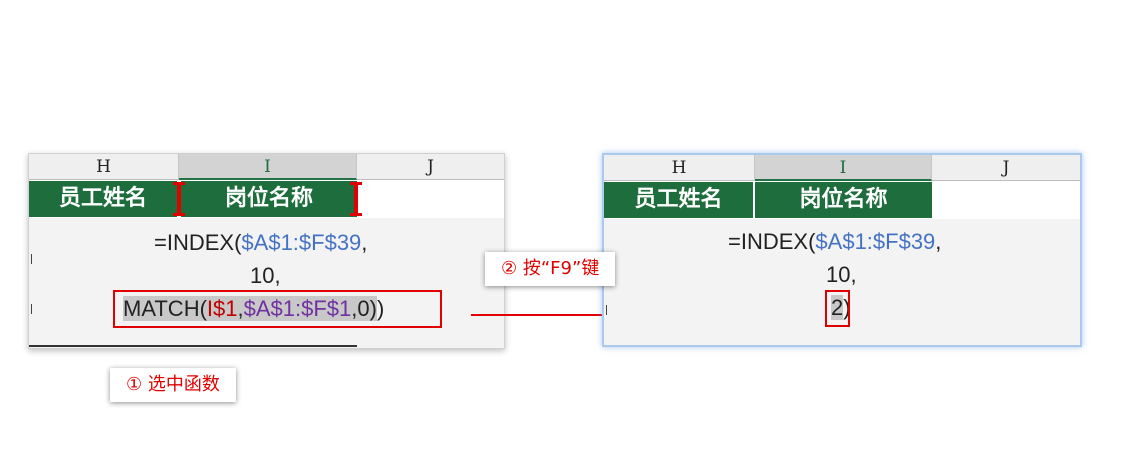 This screenshot has height=464, width=1123. What do you see at coordinates (356, 214) in the screenshot?
I see `selection-handle-right-bottom` at bounding box center [356, 214].